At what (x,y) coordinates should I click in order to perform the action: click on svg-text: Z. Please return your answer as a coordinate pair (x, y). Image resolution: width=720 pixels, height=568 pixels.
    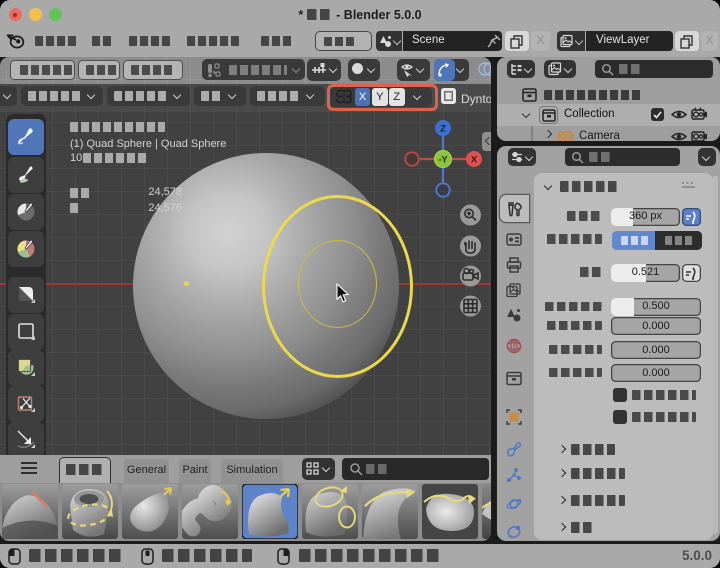
    Looking at the image, I should click on (443, 129).